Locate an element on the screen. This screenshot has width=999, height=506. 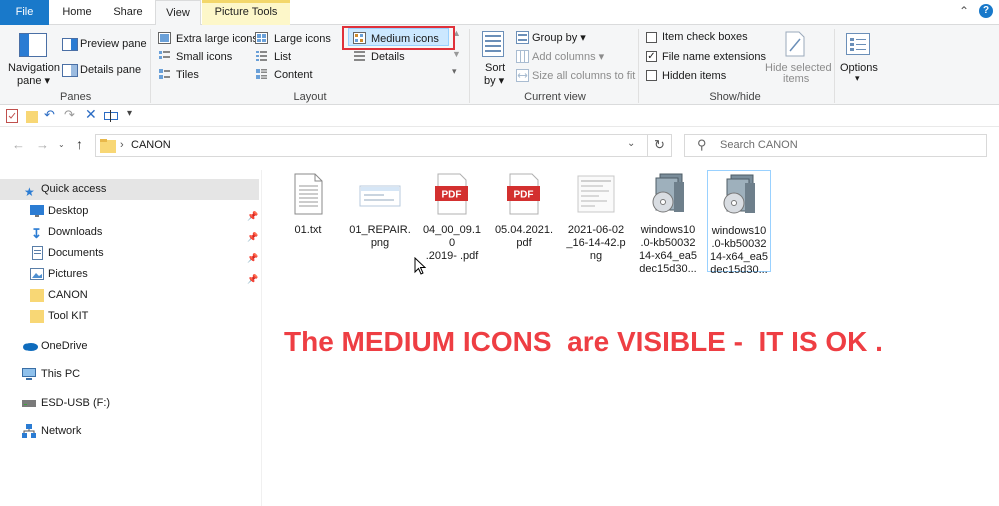
address-dropdown-chevron-icon: ⌄ is located at coordinates (631, 143).